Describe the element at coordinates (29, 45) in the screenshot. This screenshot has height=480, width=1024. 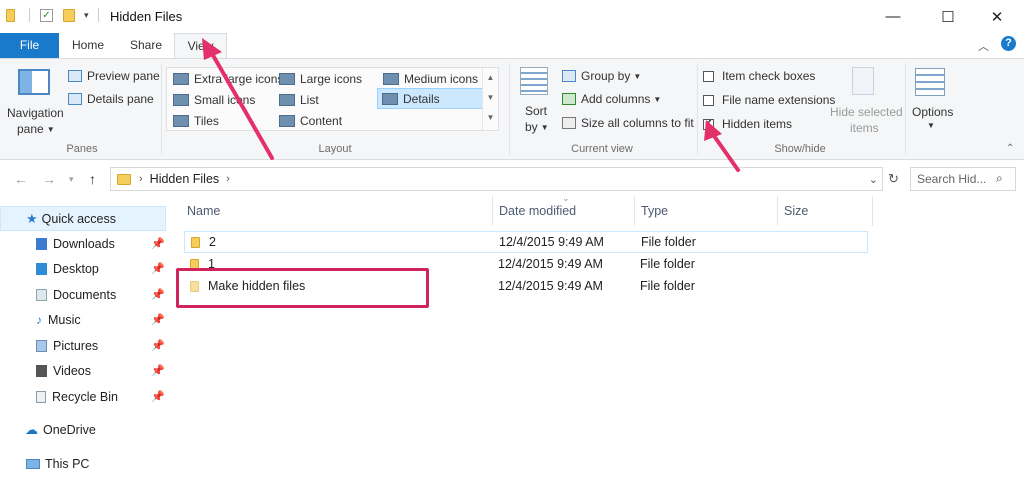
I see `tab-file: File` at that location.